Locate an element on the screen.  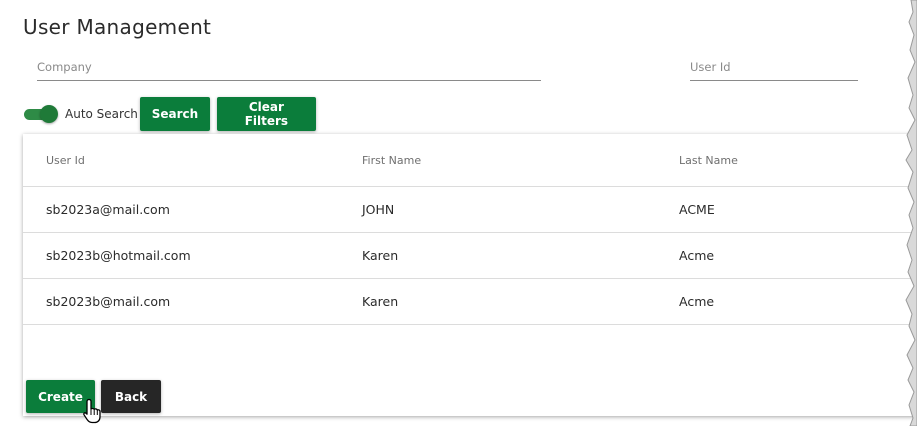
company-field is located at coordinates (289, 68).